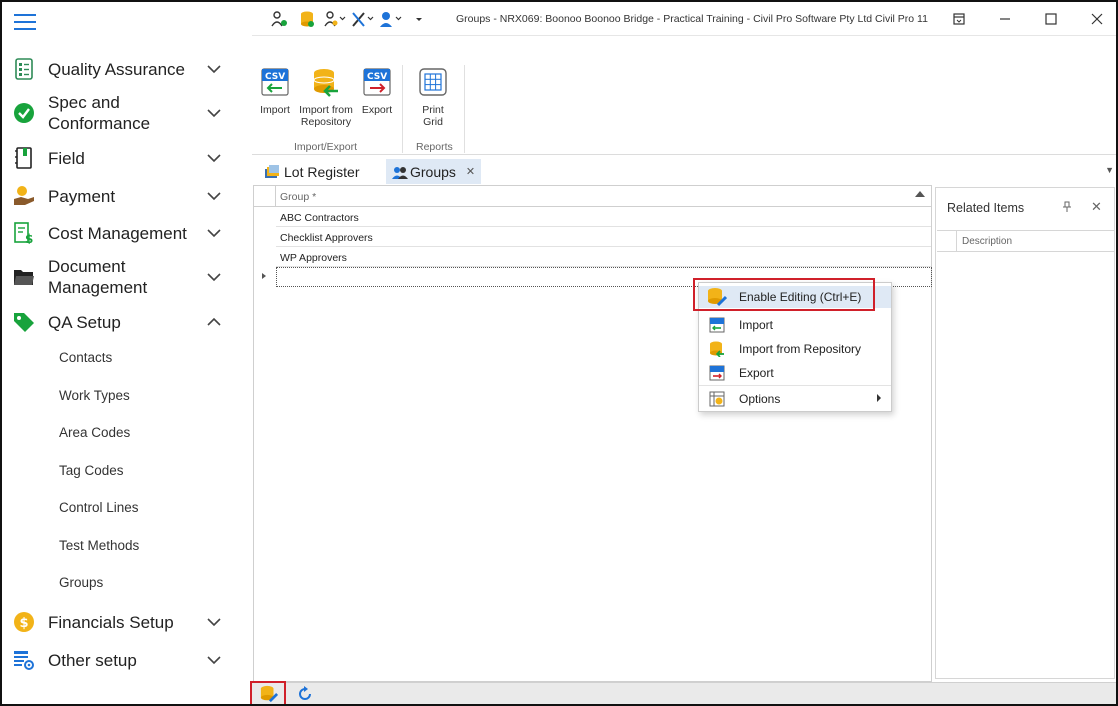 The image size is (1118, 706). Describe the element at coordinates (391, 19) in the screenshot. I see `person-dropdown-icon` at that location.